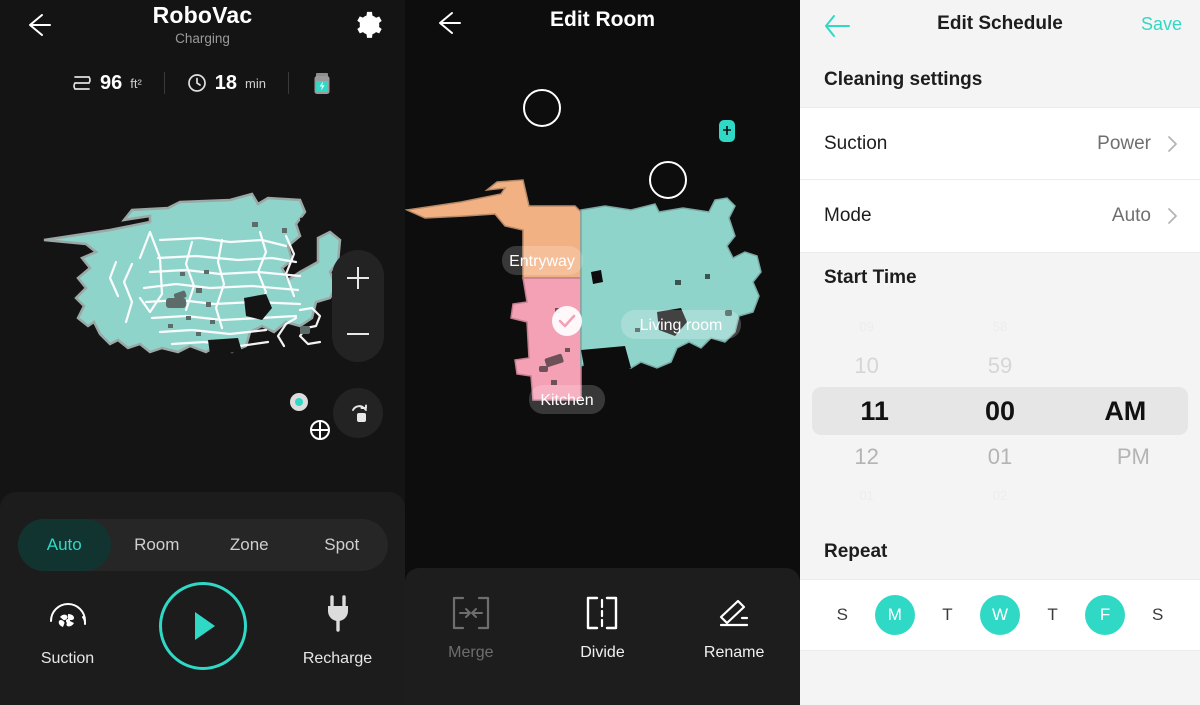  I want to click on cleaning-settings-list: Suction Power Mode Auto, so click(1000, 180).